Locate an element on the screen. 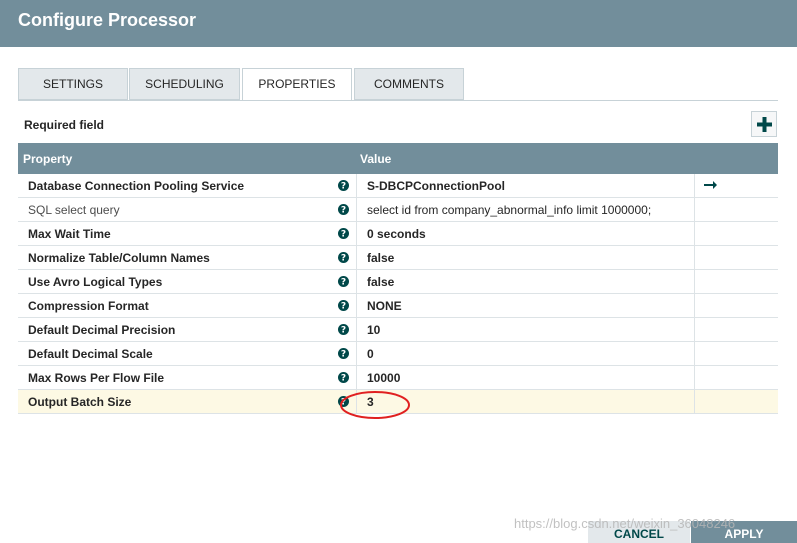  add-property-button is located at coordinates (764, 124).